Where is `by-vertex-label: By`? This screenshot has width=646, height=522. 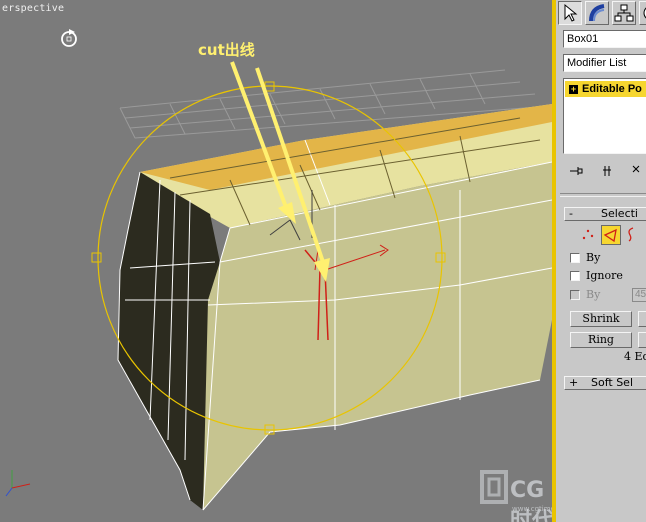 by-vertex-label: By is located at coordinates (593, 257).